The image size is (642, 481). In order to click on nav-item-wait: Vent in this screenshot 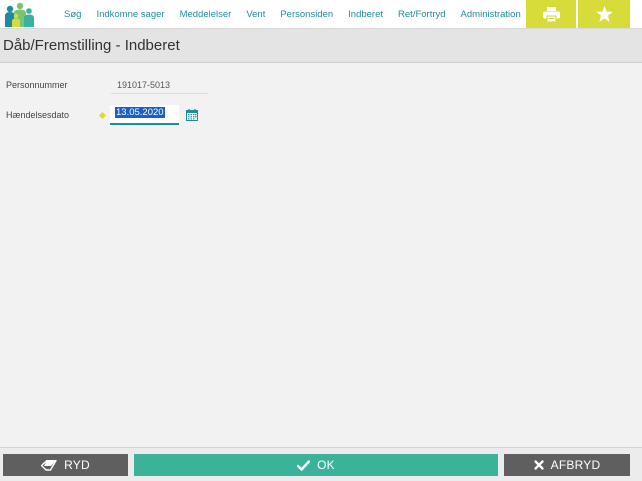, I will do `click(255, 14)`.